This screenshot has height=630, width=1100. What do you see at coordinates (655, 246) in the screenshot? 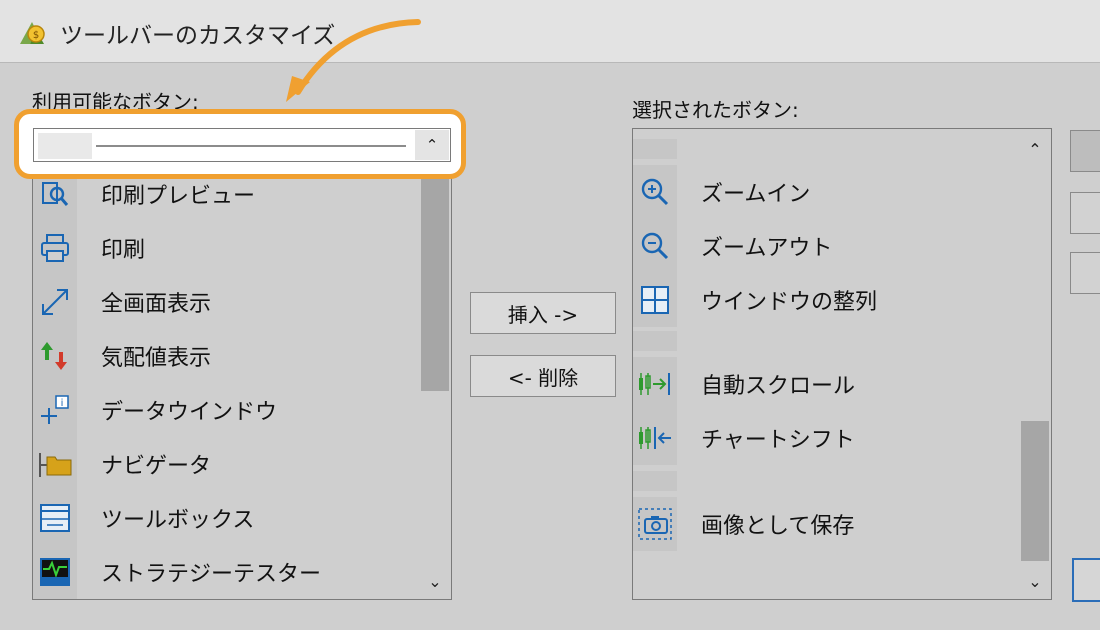
I see `zoom-out-icon` at bounding box center [655, 246].